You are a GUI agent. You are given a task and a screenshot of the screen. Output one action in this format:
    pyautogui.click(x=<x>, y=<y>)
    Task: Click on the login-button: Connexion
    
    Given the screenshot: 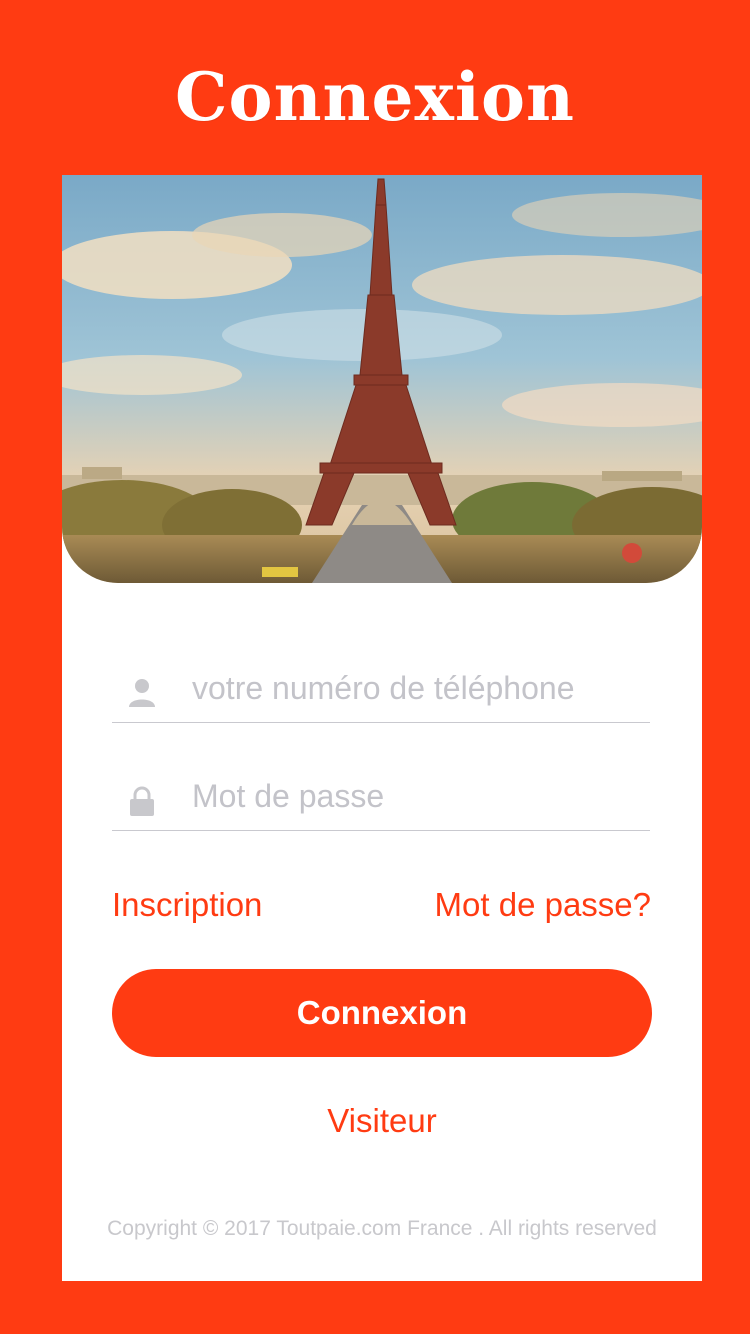 What is the action you would take?
    pyautogui.click(x=382, y=1013)
    